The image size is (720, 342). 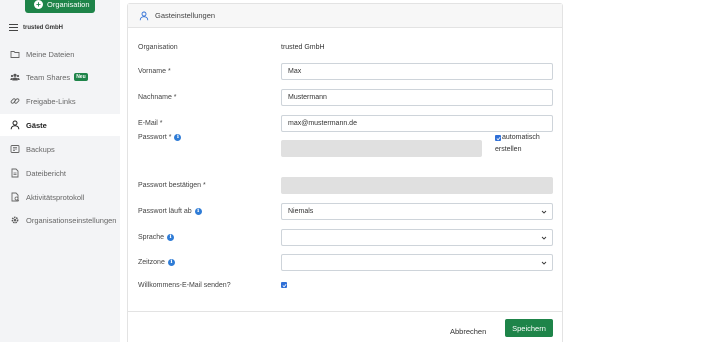 I want to click on activity-log-icon, so click(x=15, y=197).